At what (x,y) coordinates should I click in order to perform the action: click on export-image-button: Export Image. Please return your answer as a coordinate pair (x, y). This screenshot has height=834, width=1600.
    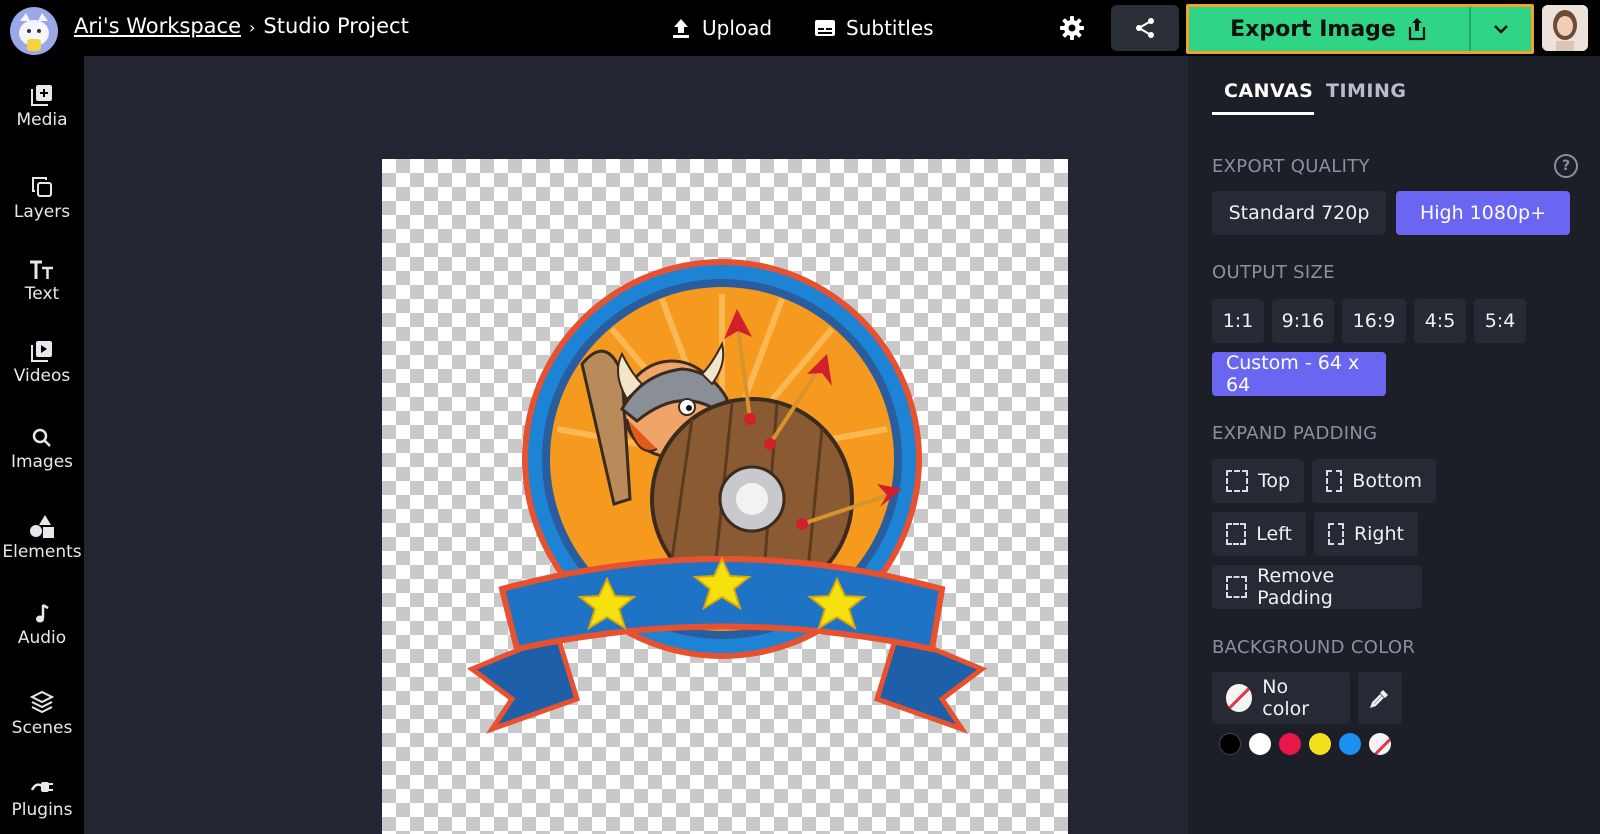
    Looking at the image, I should click on (1329, 29).